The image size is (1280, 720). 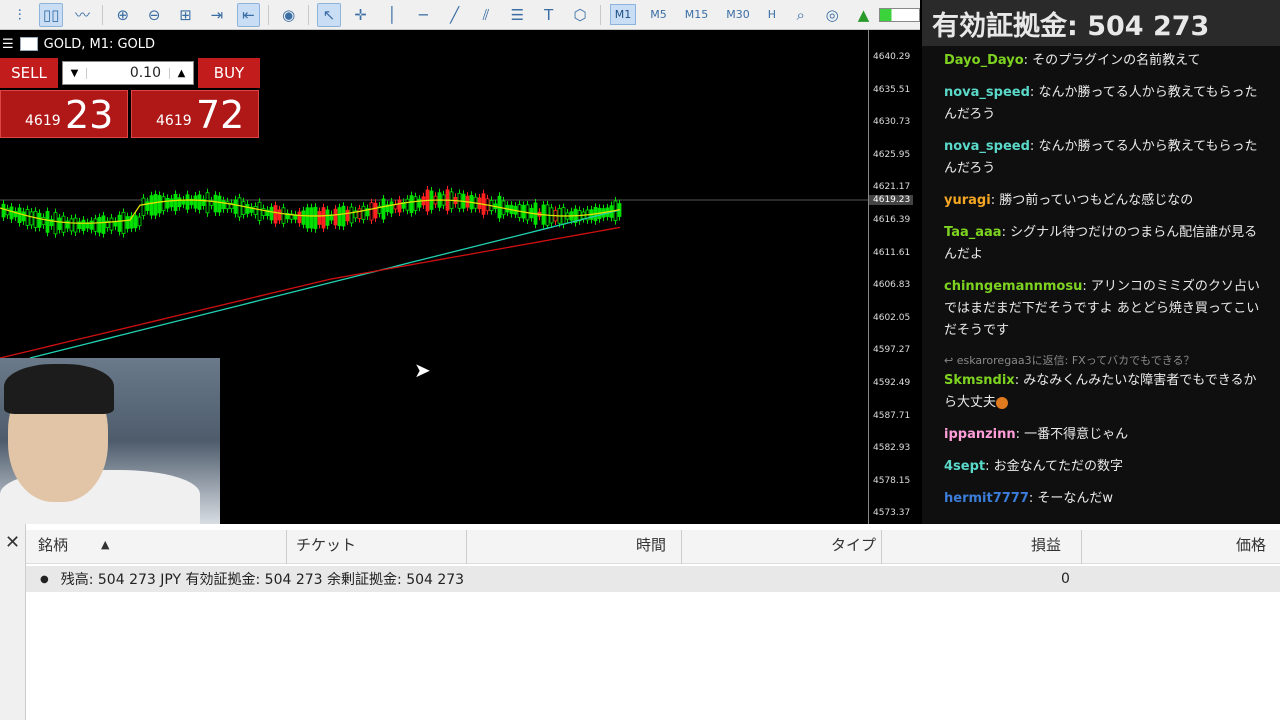 I want to click on timeframe-m30: M30, so click(x=738, y=14).